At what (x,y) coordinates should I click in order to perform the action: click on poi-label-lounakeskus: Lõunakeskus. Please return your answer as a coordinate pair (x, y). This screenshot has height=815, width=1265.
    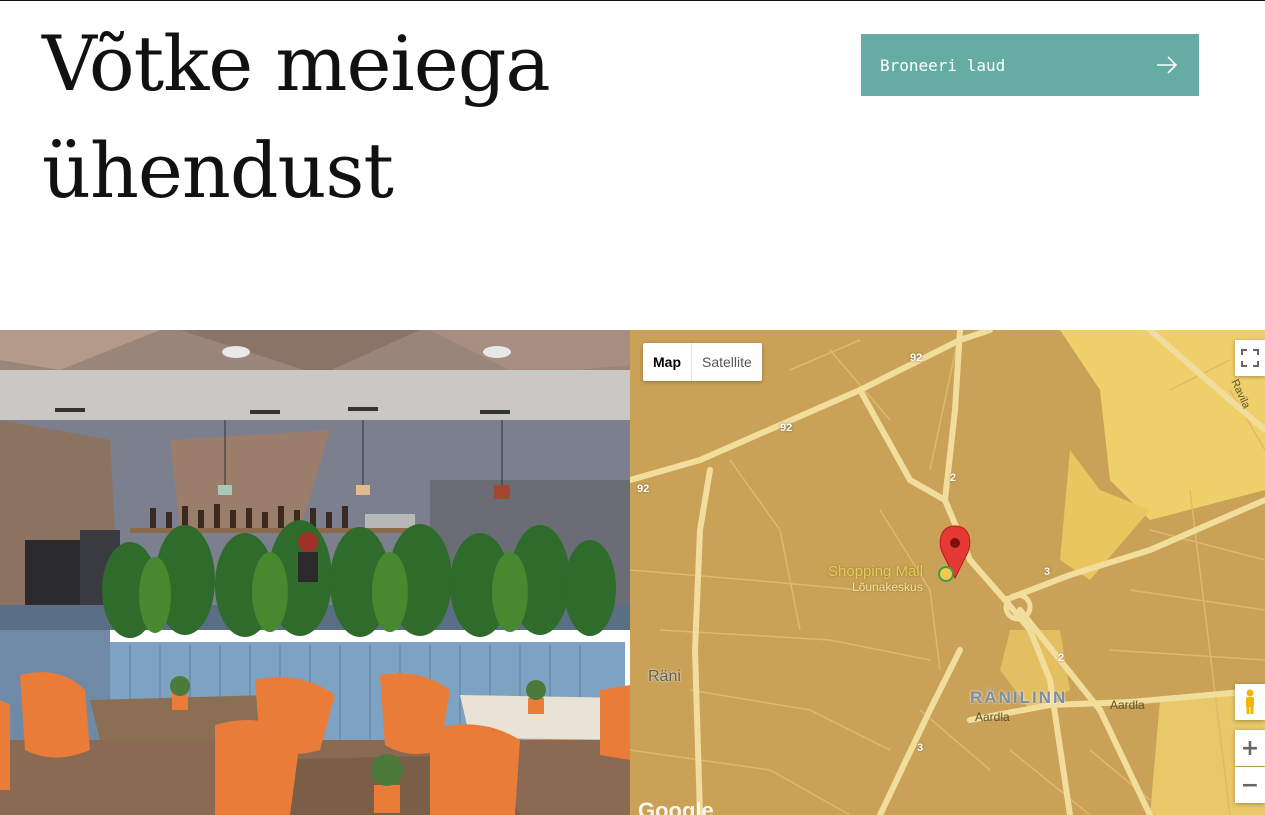
    Looking at the image, I should click on (887, 587).